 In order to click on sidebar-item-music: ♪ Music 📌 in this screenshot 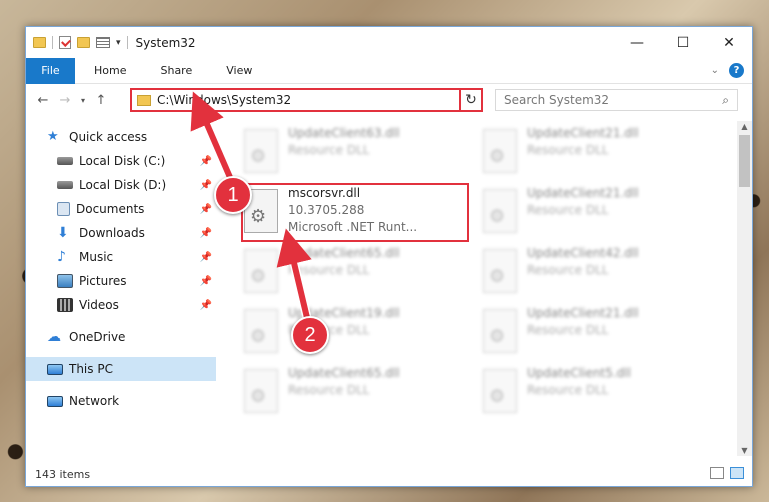, I will do `click(121, 257)`.